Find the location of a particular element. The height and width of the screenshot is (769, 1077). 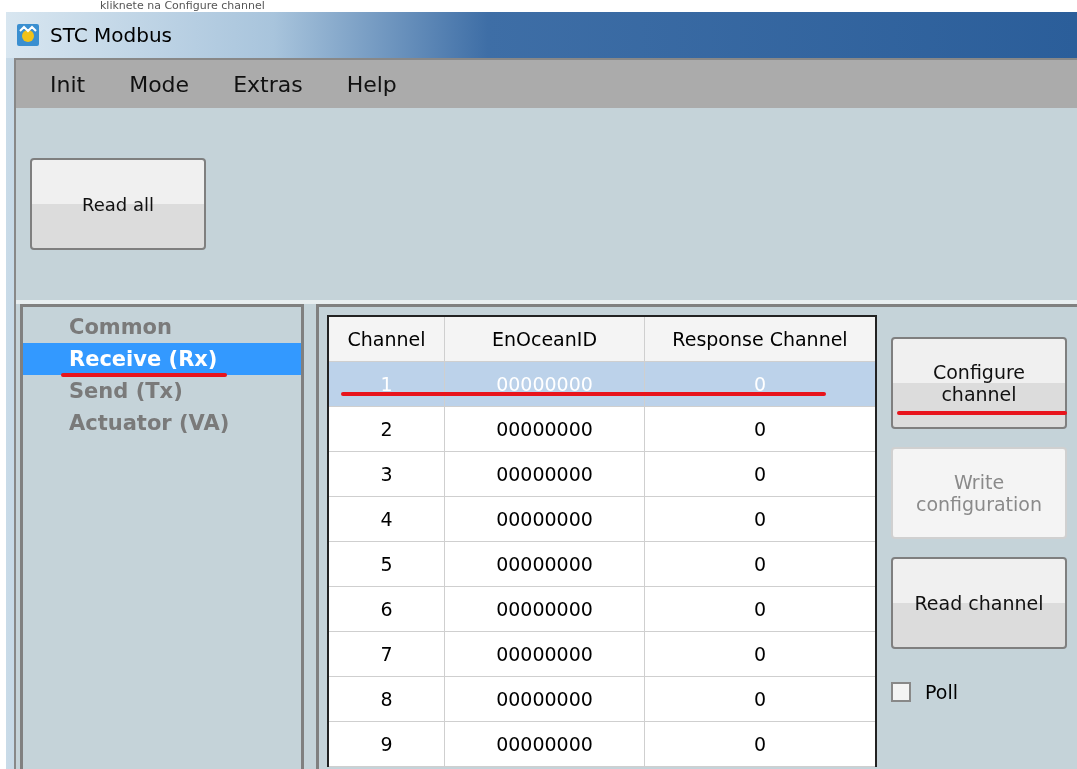

caption-text: kliknete na Configure channel is located at coordinates (182, 6).